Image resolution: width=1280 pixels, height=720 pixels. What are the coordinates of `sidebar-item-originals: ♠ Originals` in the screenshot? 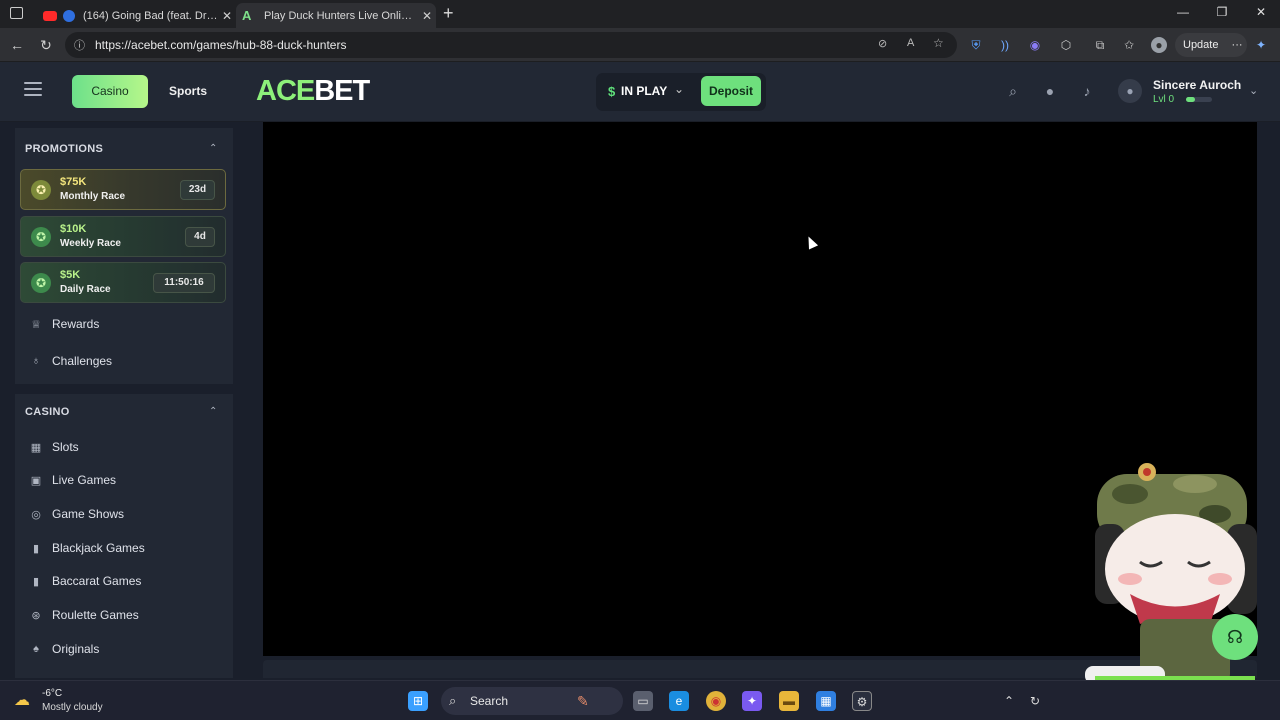 It's located at (63, 649).